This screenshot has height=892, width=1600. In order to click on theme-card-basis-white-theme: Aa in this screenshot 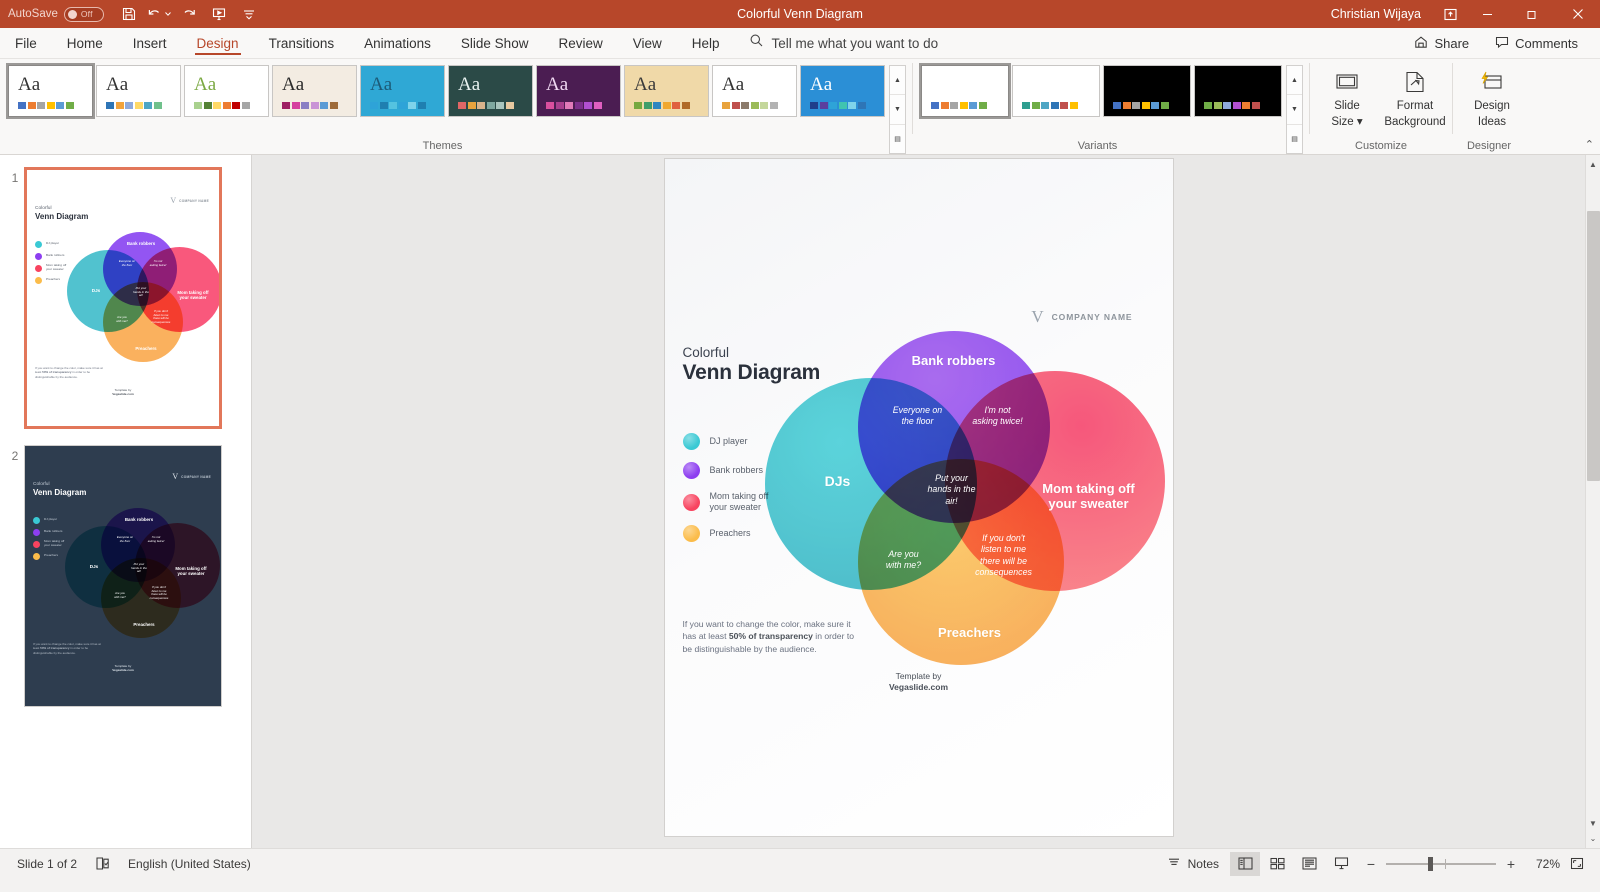, I will do `click(754, 91)`.